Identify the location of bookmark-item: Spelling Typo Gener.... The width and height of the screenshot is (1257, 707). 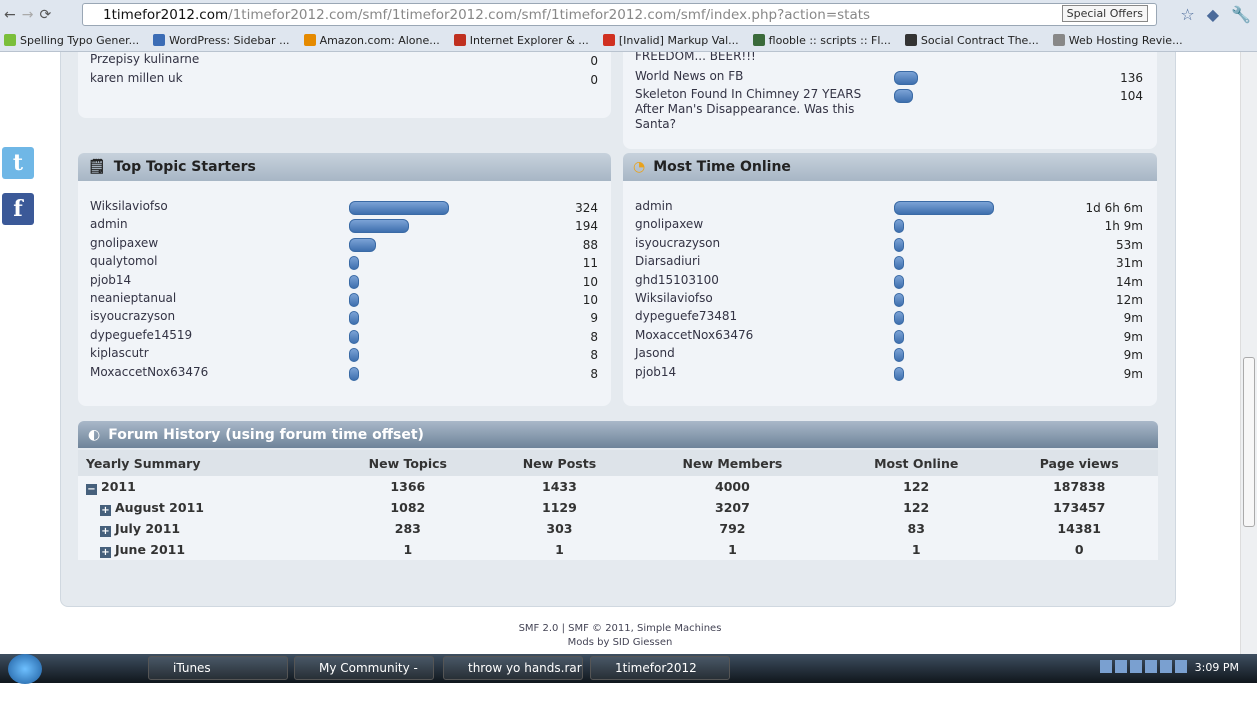
(71, 40).